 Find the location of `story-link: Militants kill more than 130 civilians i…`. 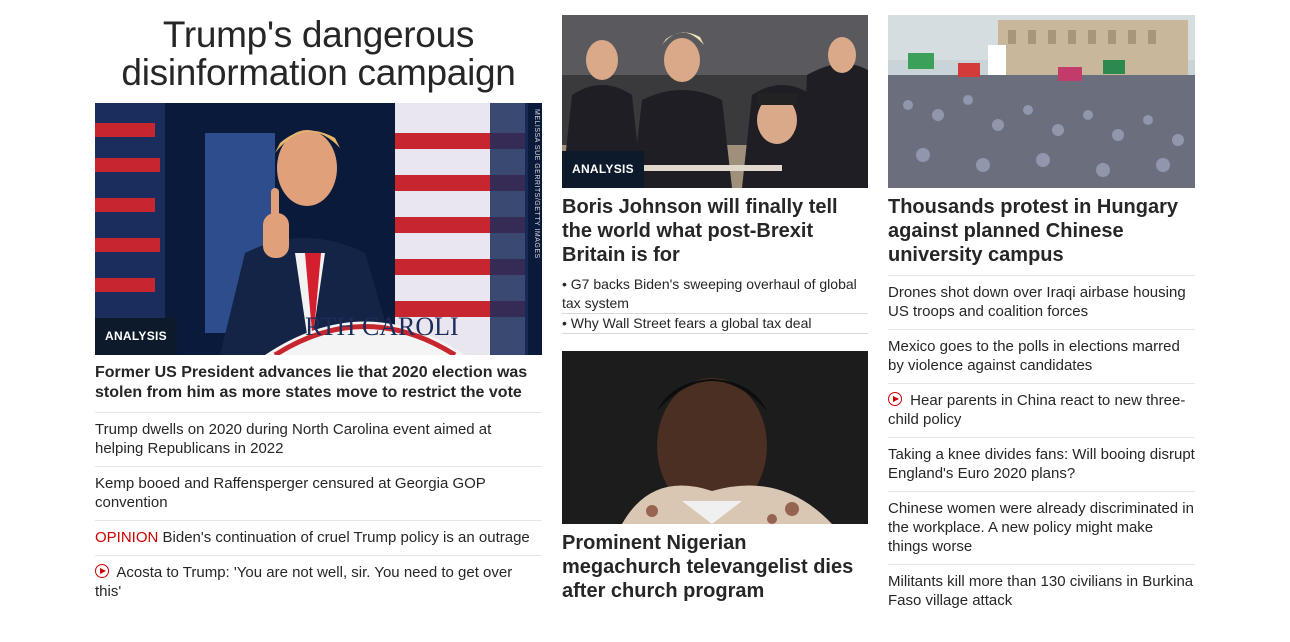

story-link: Militants kill more than 130 civilians i… is located at coordinates (1040, 591).